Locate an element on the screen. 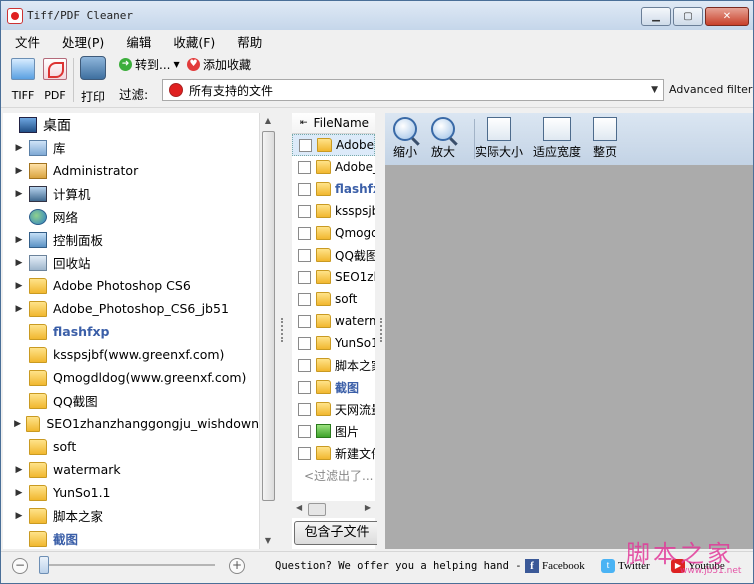 This screenshot has height=584, width=754. tree-item: ▶ Adobe Photoshop CS6 is located at coordinates (131, 285).